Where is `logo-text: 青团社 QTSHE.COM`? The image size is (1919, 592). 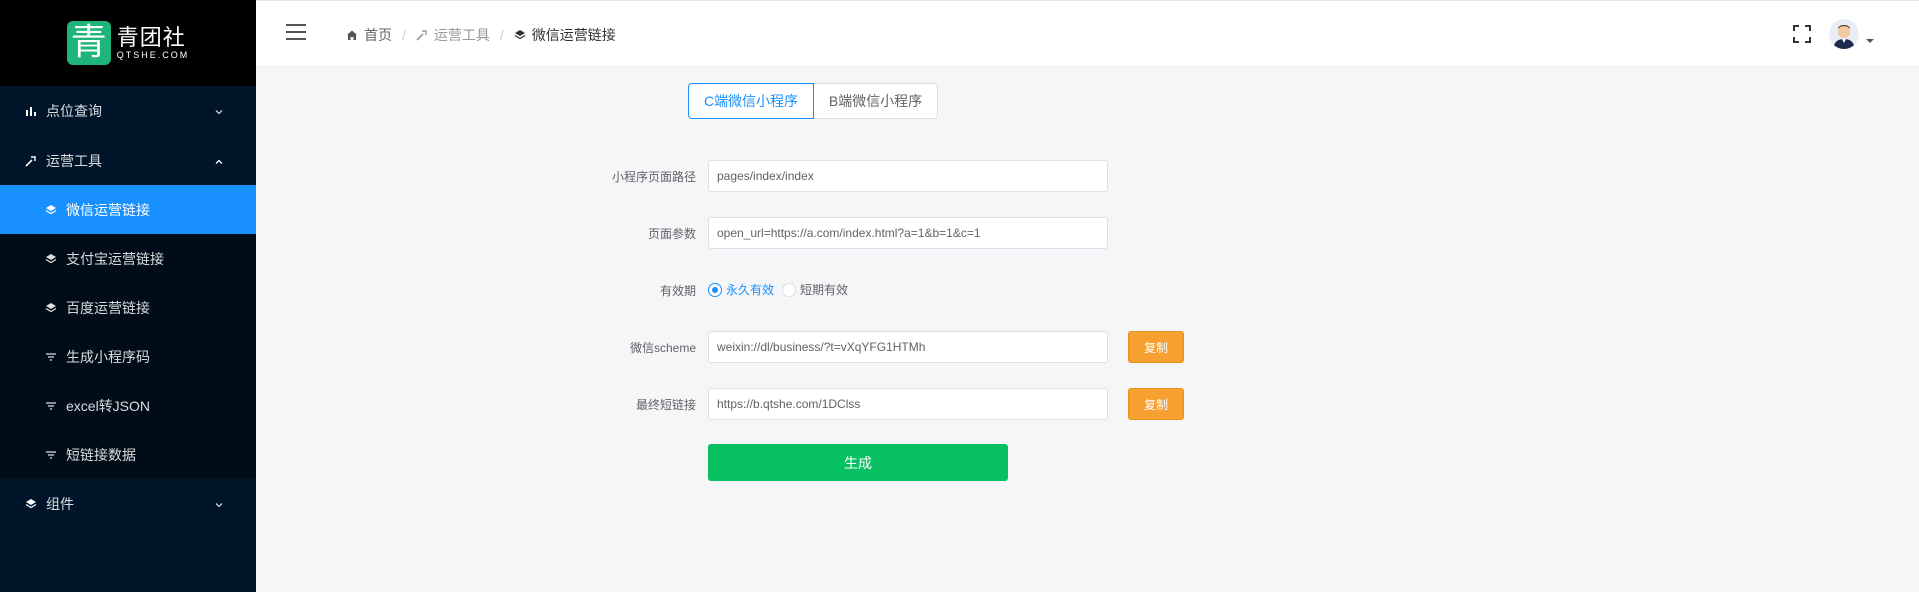 logo-text: 青团社 QTSHE.COM is located at coordinates (153, 43).